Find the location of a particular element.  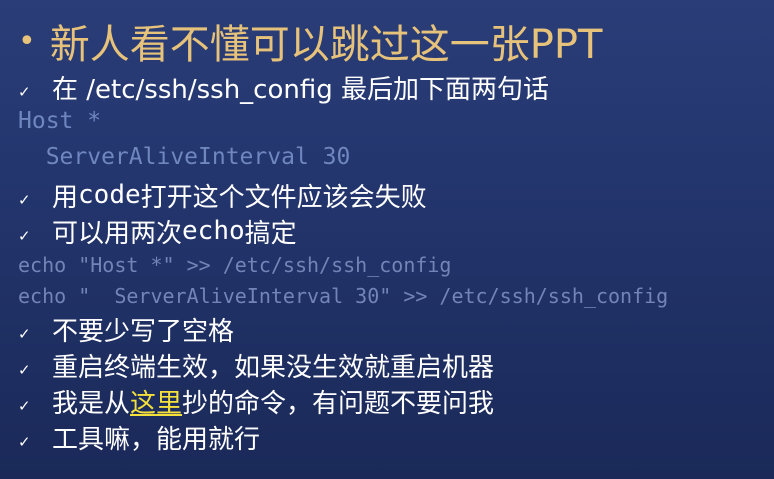

title-text: 新人看不懂可以跳过这一张PPT is located at coordinates (326, 45).